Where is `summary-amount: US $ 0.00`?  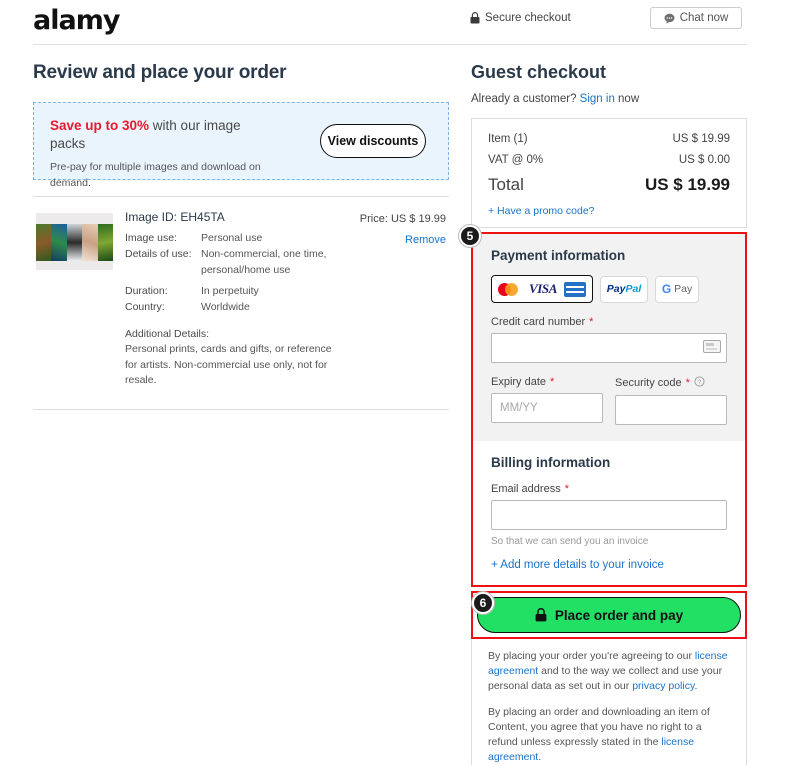
summary-amount: US $ 0.00 is located at coordinates (704, 160).